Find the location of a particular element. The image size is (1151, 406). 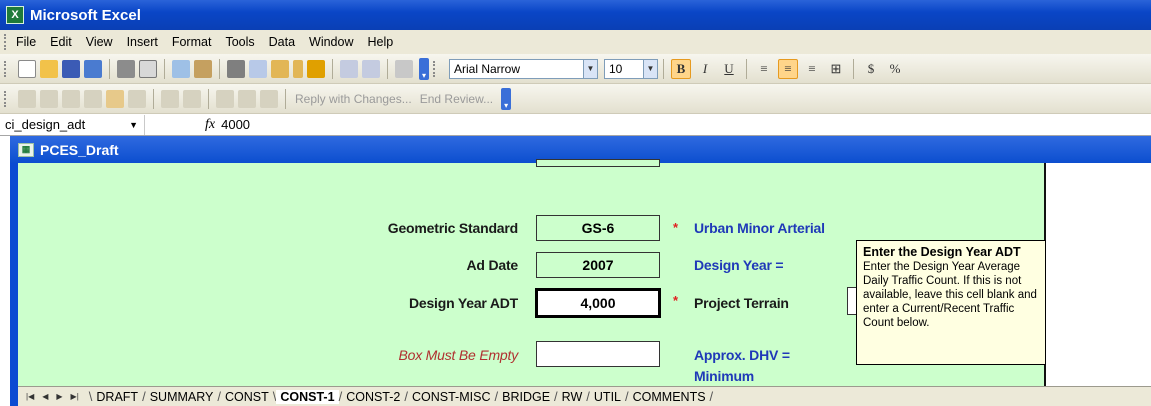

font-dropdown-arrow-icon: ▼ is located at coordinates (591, 68).